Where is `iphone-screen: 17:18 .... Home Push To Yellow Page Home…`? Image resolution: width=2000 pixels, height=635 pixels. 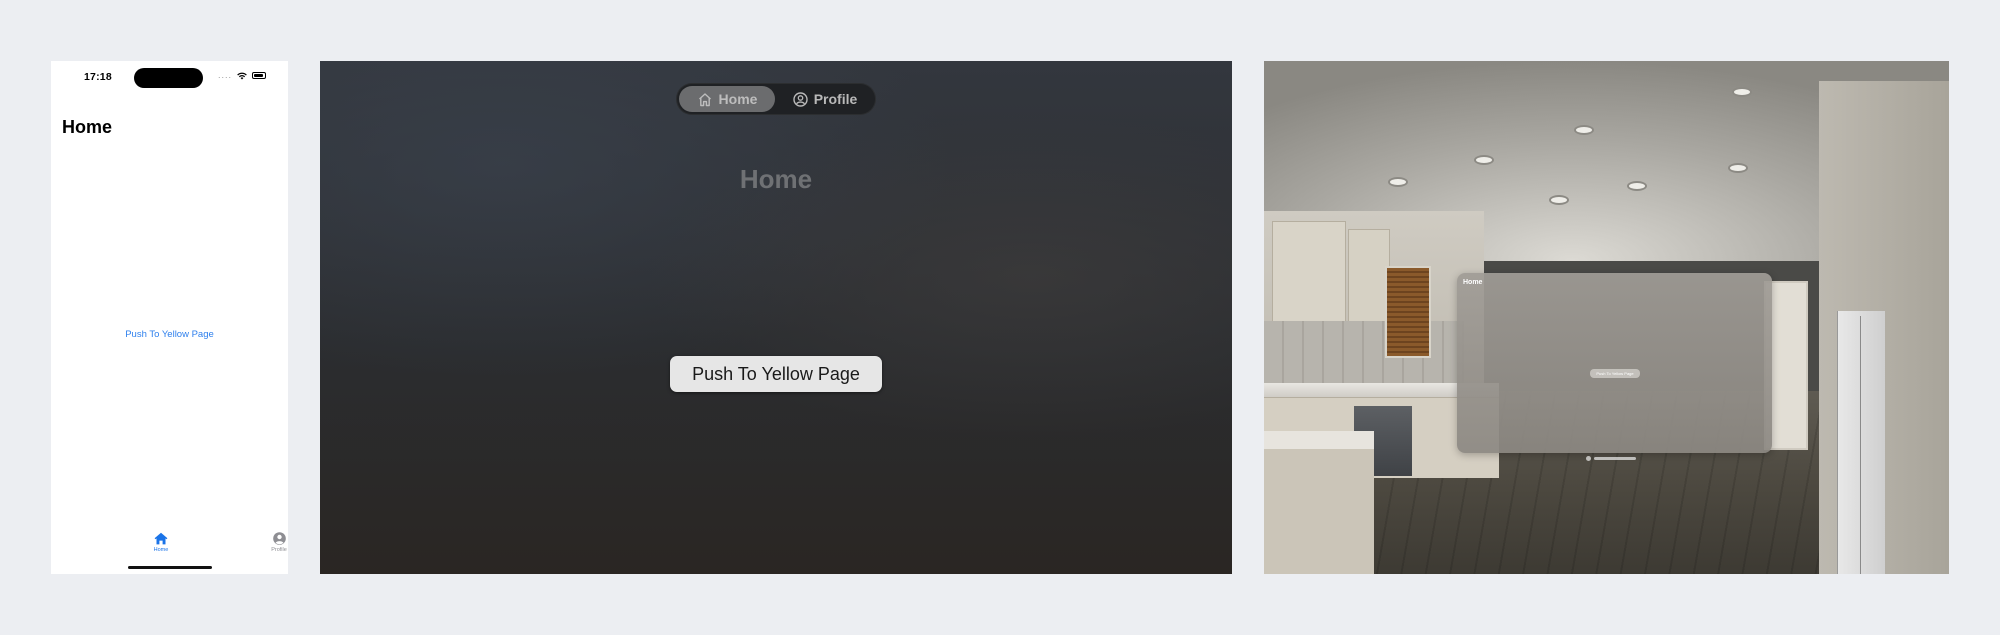 iphone-screen: 17:18 .... Home Push To Yellow Page Home… is located at coordinates (169, 317).